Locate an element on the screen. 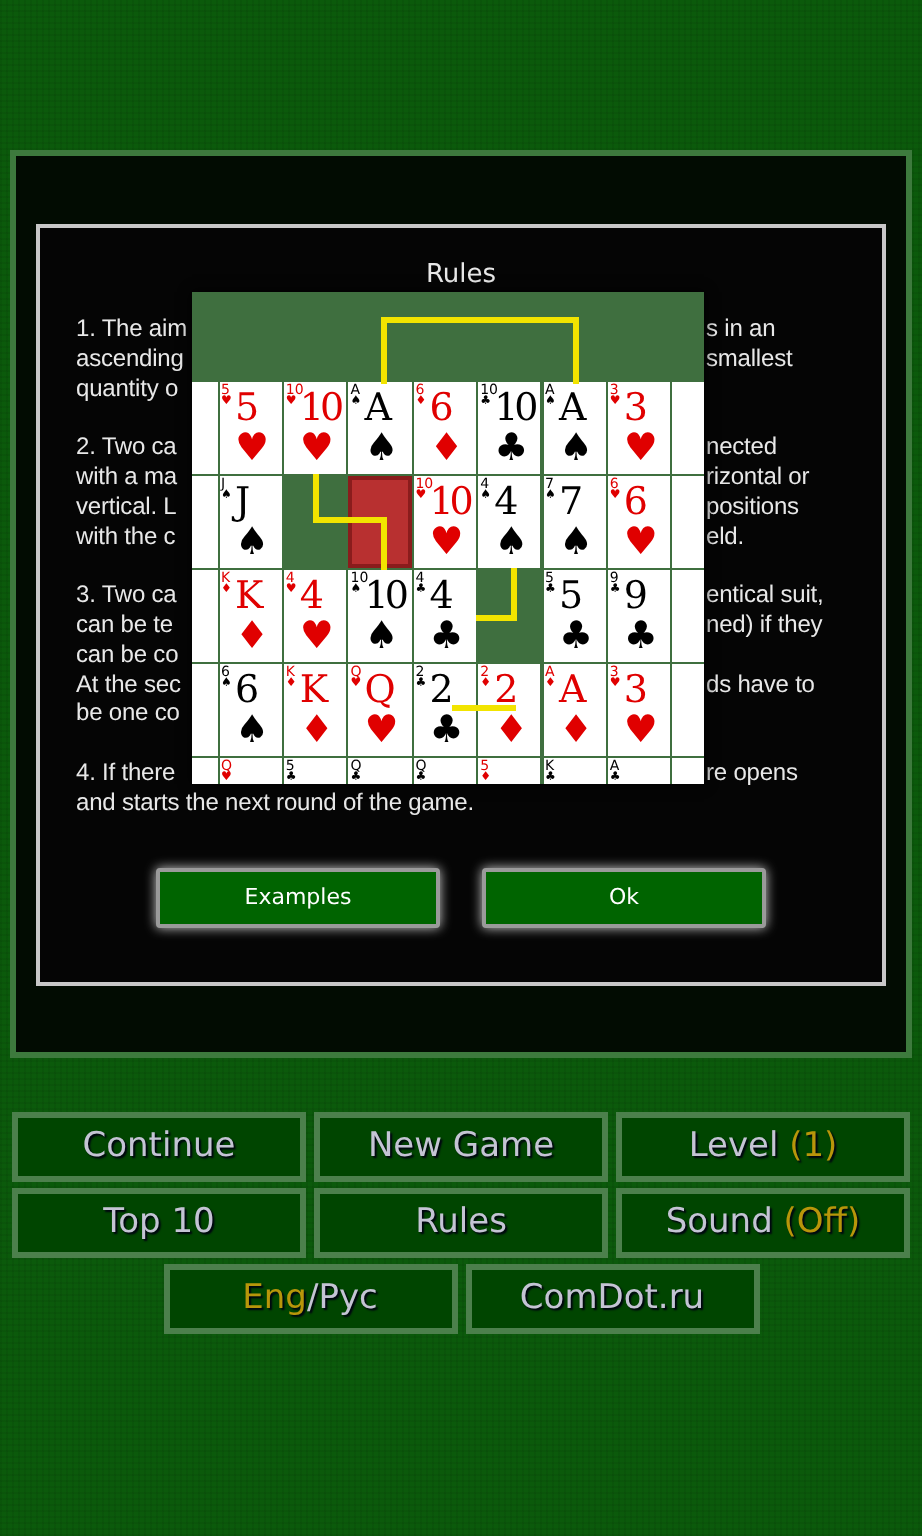 The height and width of the screenshot is (1536, 922). menu-button: Rules is located at coordinates (461, 1223).